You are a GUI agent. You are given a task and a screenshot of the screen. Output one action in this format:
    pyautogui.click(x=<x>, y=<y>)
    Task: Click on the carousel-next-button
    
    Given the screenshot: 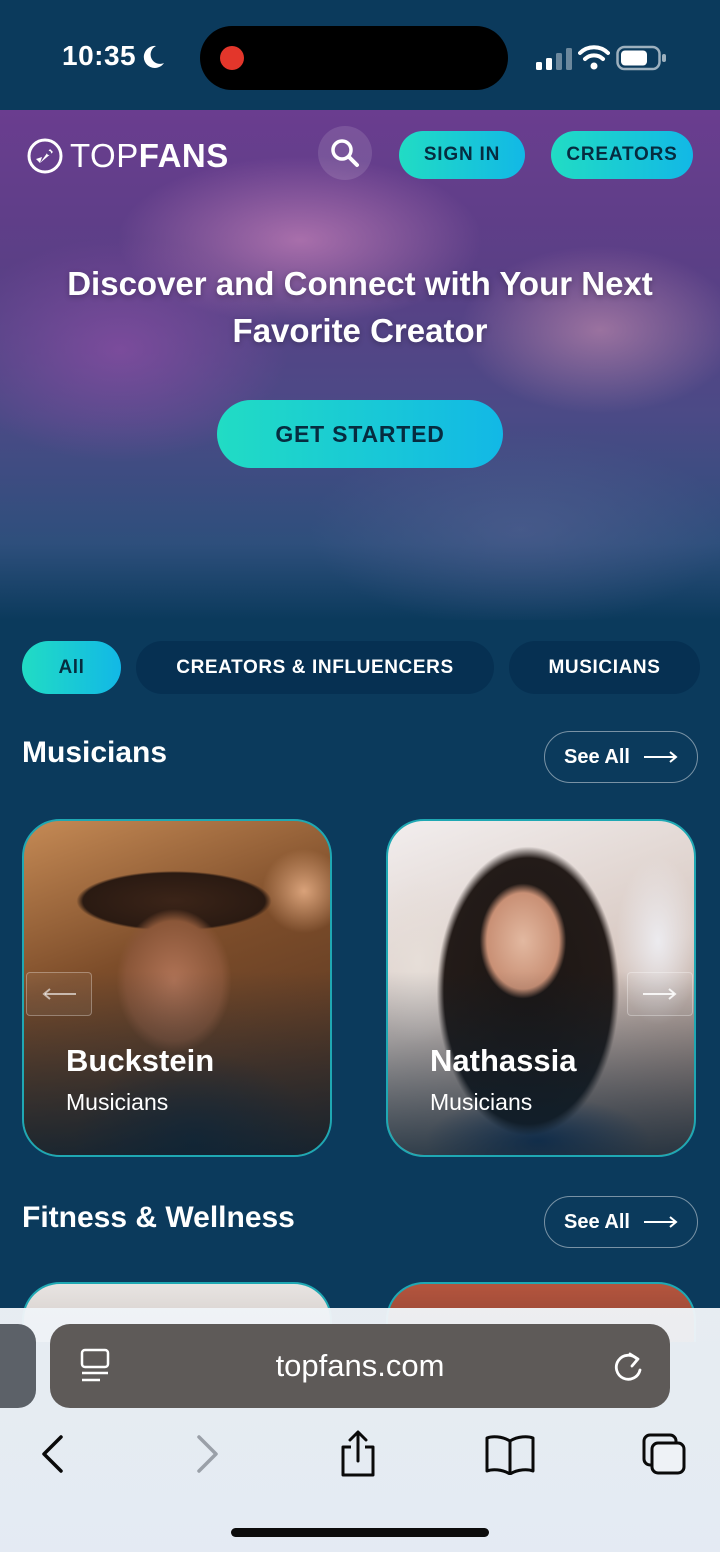 What is the action you would take?
    pyautogui.click(x=660, y=994)
    